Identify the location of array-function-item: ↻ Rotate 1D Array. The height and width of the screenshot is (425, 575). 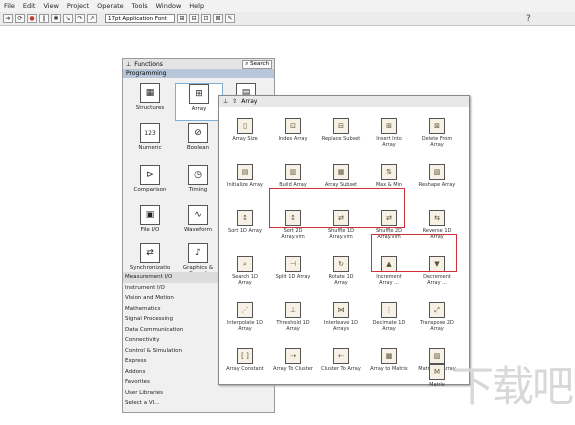
(341, 271).